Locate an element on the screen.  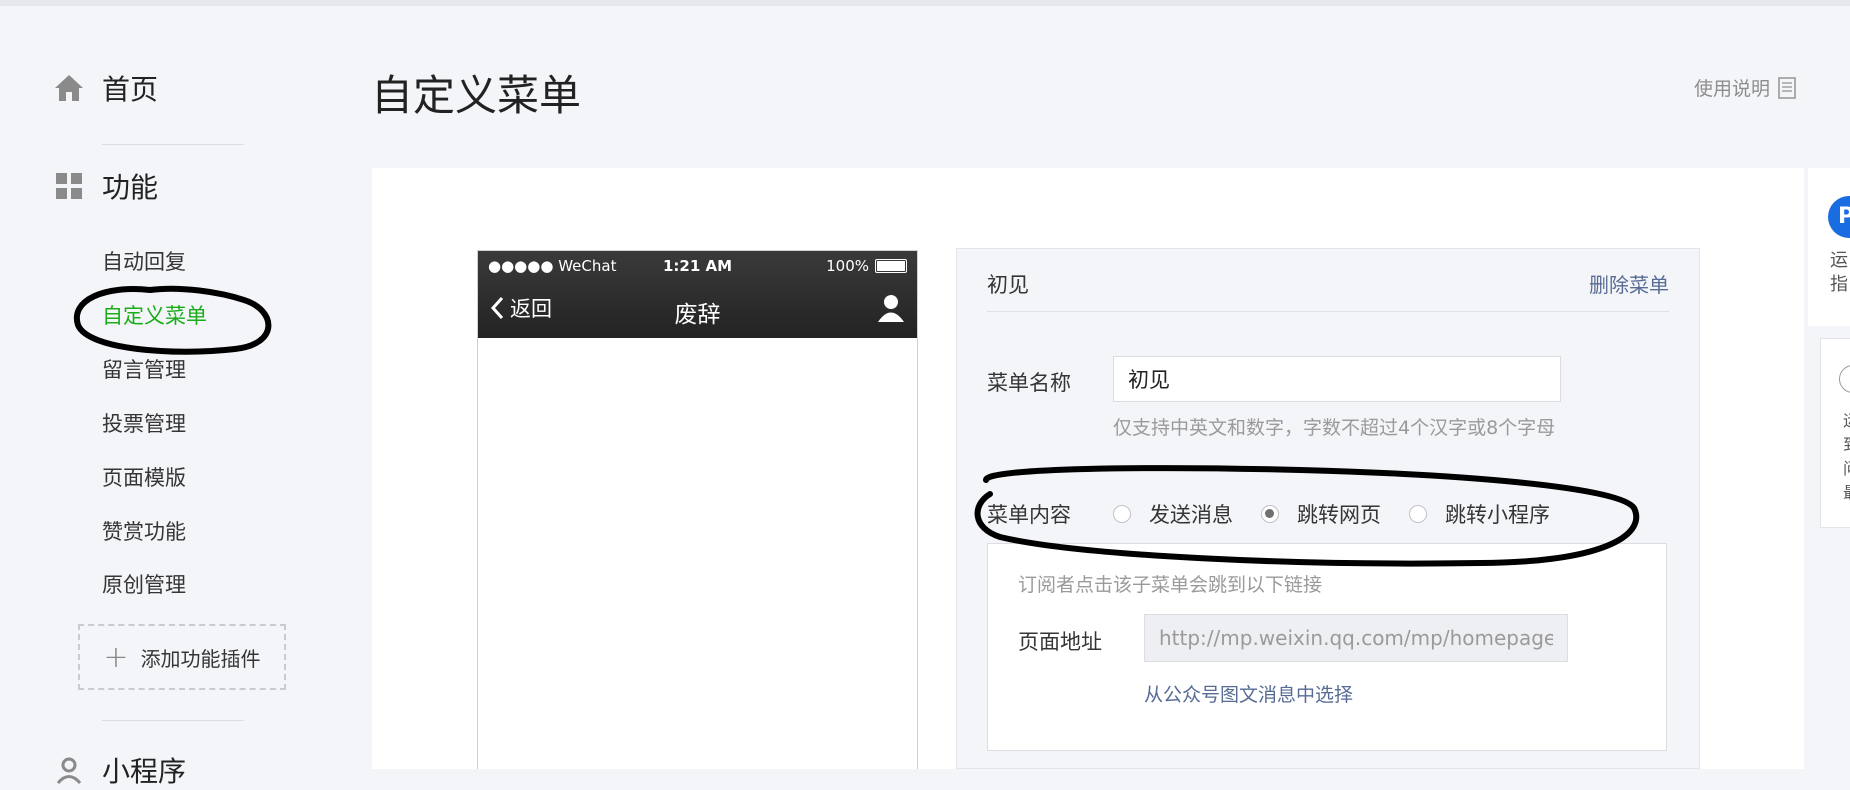
user-icon is located at coordinates (69, 770).